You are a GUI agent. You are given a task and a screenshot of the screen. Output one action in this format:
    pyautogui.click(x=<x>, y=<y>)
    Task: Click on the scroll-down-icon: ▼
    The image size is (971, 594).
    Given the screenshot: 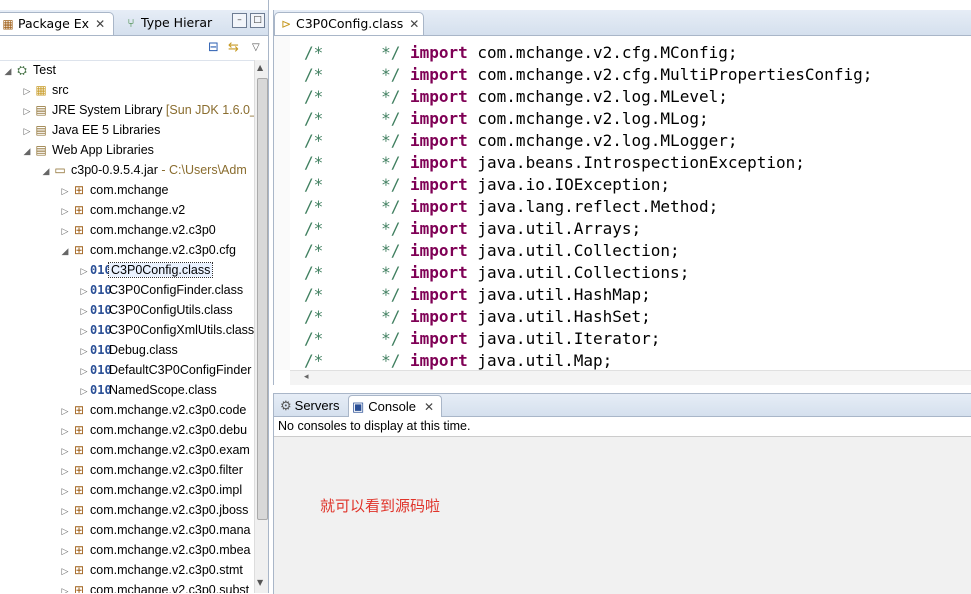 What is the action you would take?
    pyautogui.click(x=260, y=582)
    